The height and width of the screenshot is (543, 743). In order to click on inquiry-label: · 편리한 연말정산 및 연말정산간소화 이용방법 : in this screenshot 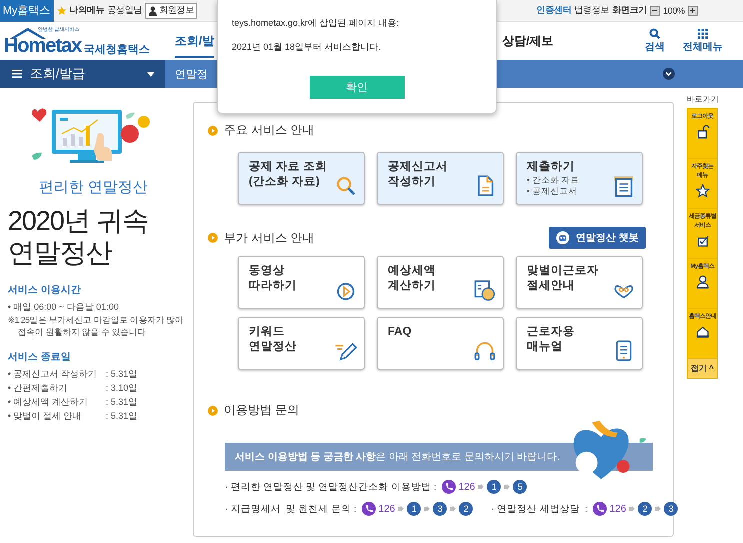, I will do `click(331, 487)`.